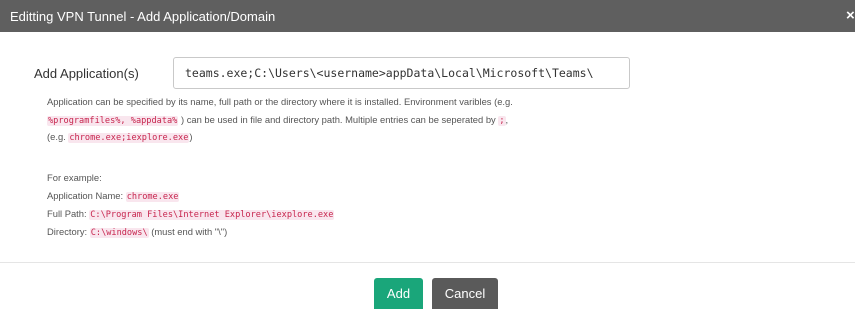  What do you see at coordinates (68, 231) in the screenshot?
I see `help-text: Directory:` at bounding box center [68, 231].